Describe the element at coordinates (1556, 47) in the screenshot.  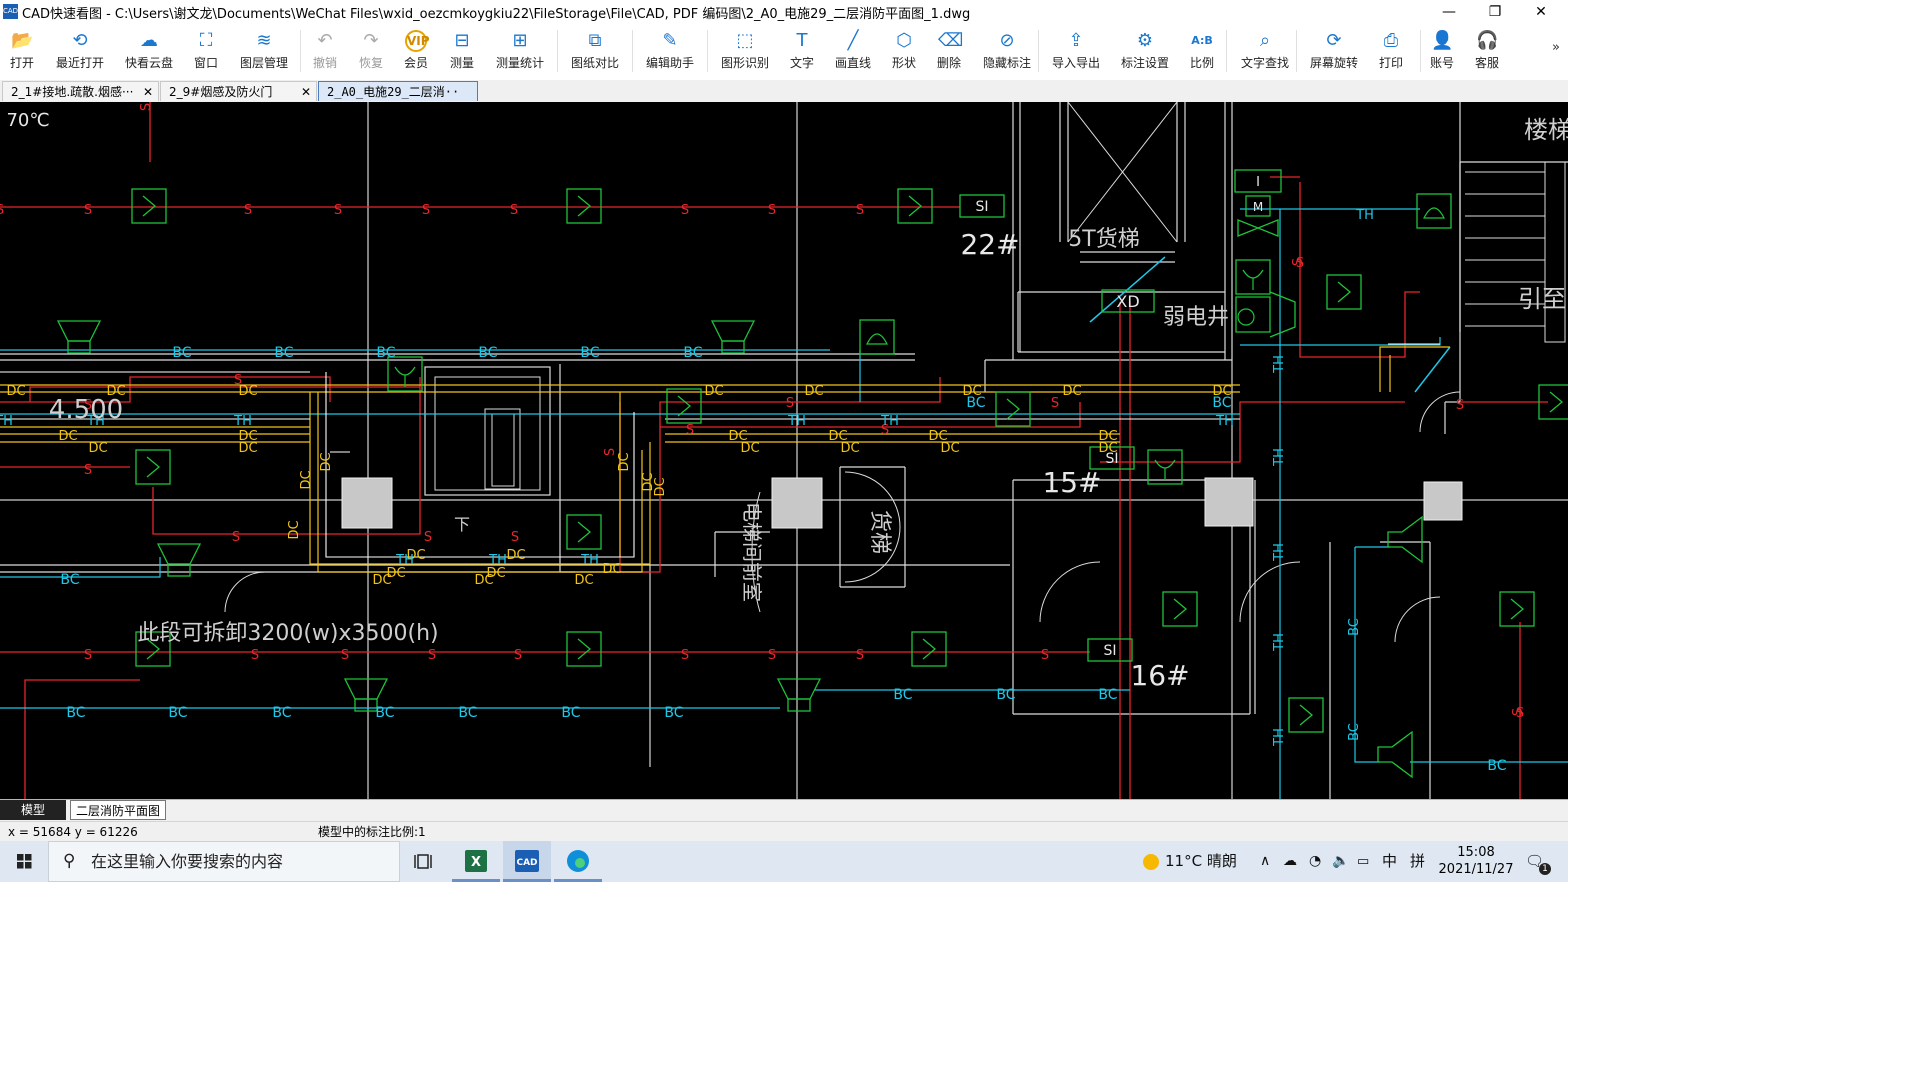
I see `toolbar-more-button: »` at that location.